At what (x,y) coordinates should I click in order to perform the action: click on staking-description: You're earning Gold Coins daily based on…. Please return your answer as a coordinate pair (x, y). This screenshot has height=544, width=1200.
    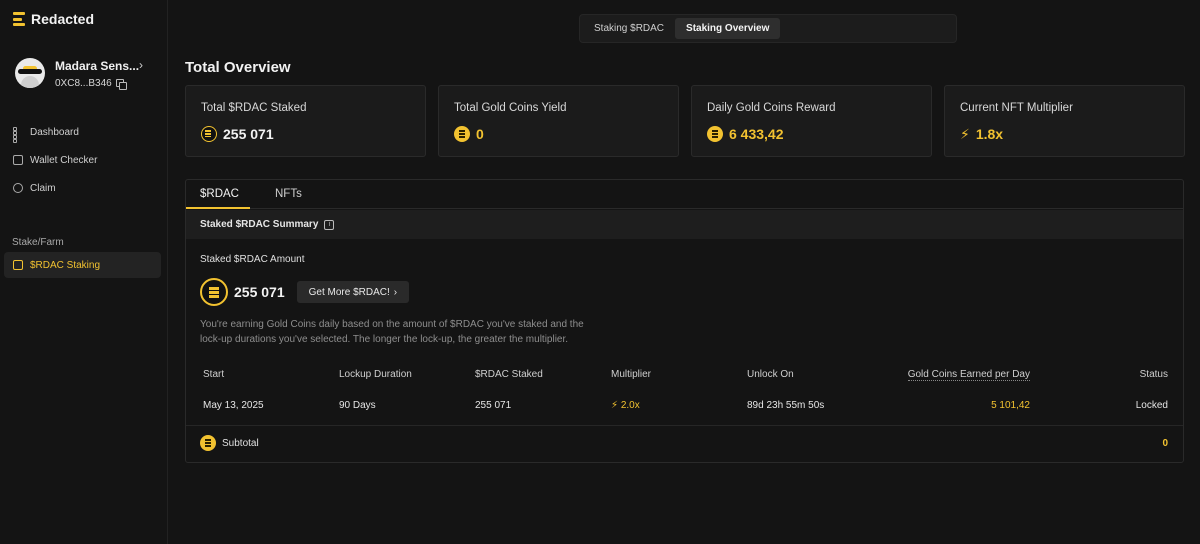
    Looking at the image, I should click on (392, 332).